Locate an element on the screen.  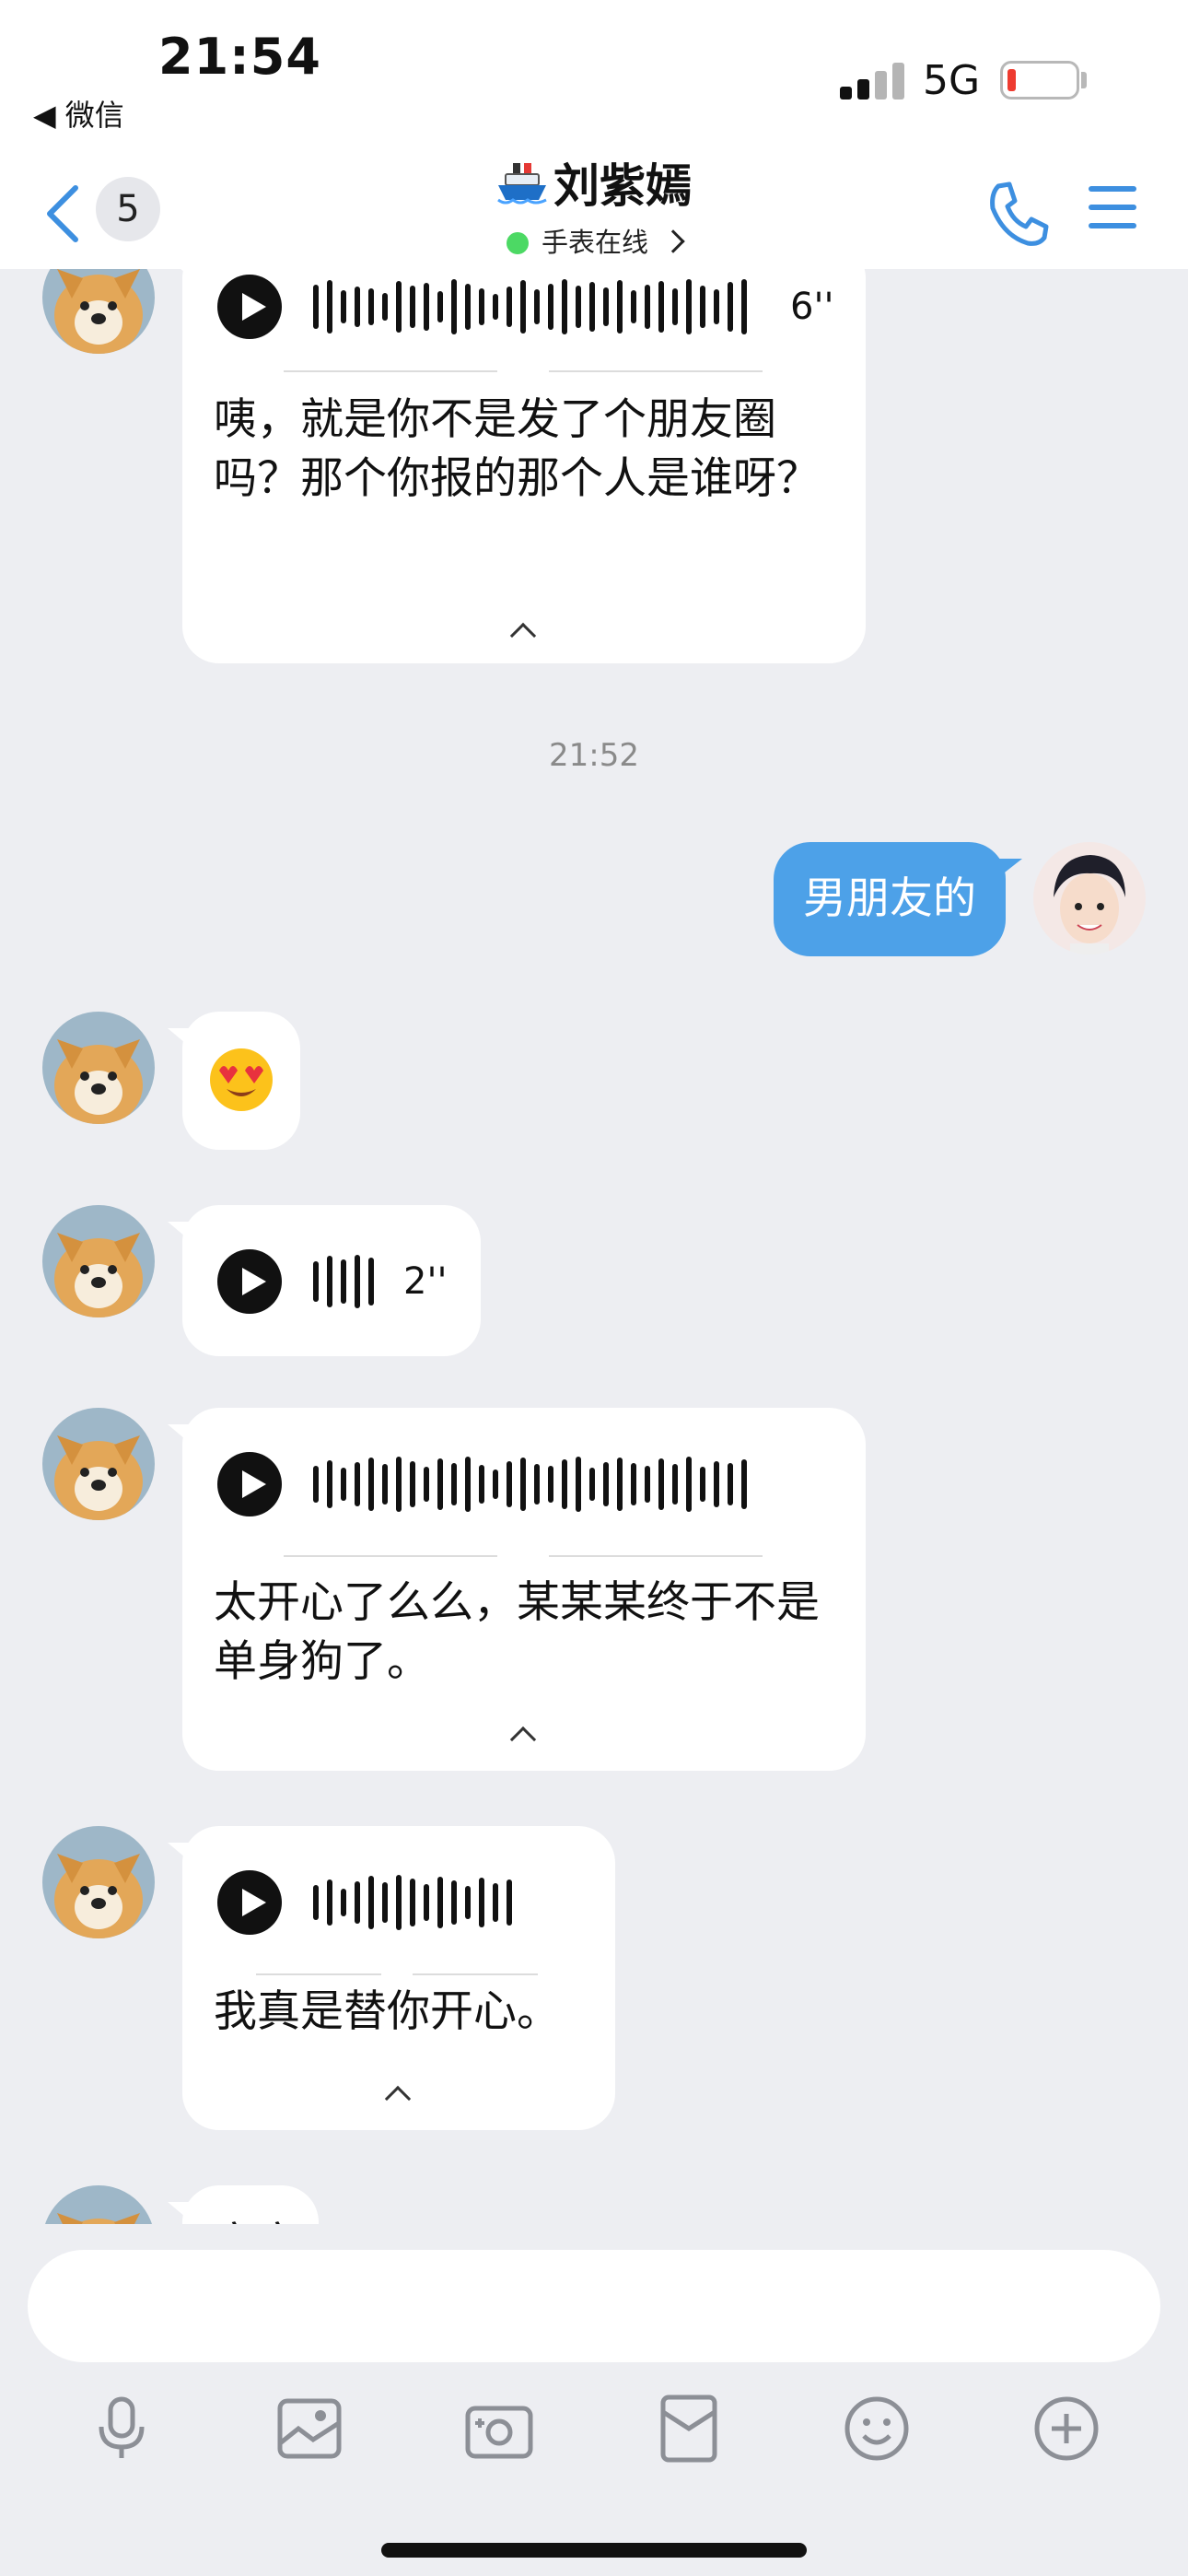
status-time: 21:54 is located at coordinates (239, 57).